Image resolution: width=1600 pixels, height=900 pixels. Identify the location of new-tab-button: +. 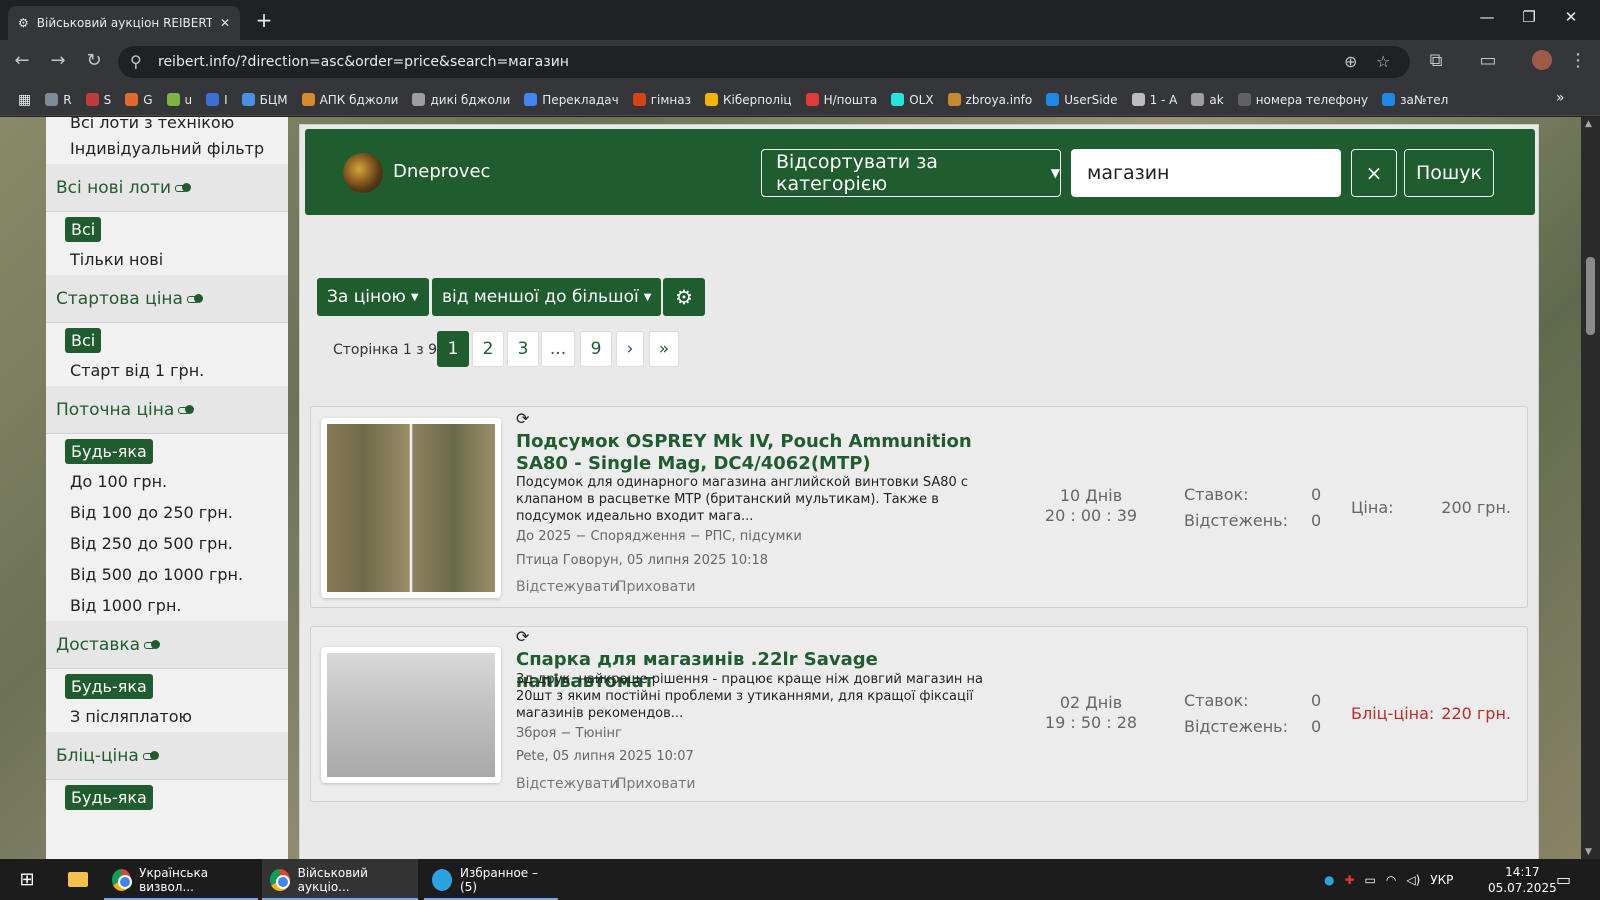
(264, 20).